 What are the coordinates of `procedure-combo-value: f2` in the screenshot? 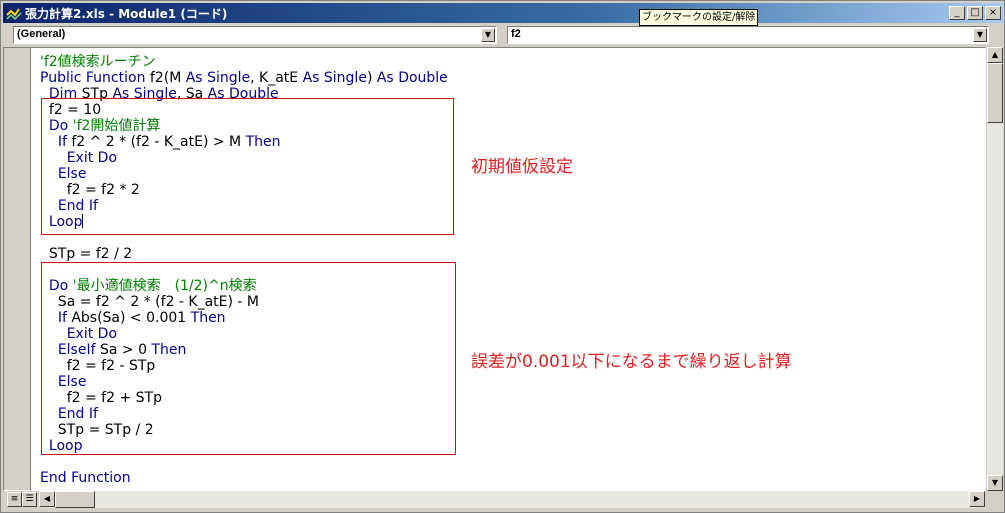 It's located at (516, 34).